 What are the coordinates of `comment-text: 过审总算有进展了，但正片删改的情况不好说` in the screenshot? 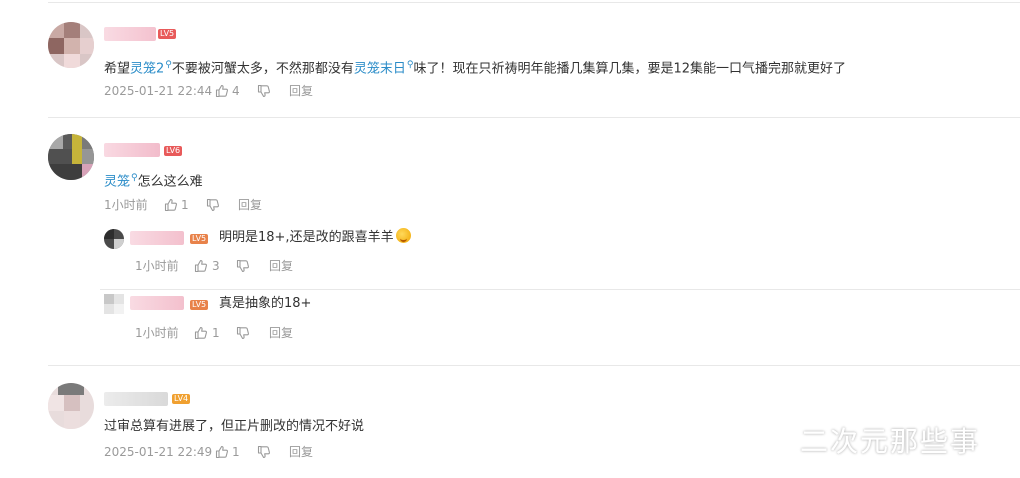 It's located at (234, 426).